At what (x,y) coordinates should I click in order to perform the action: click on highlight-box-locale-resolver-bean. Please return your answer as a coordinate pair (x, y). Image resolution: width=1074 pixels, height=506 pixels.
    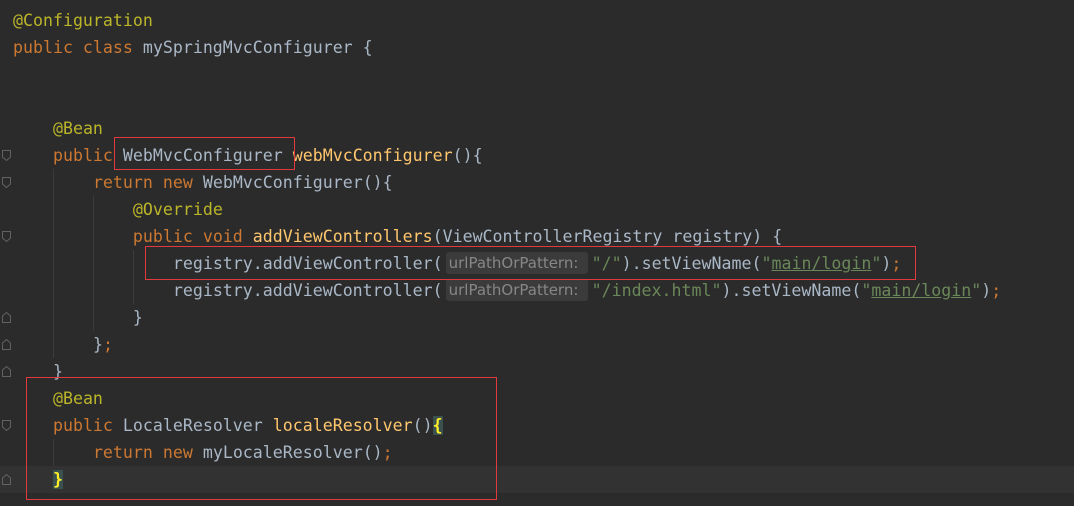
    Looking at the image, I should click on (261, 438).